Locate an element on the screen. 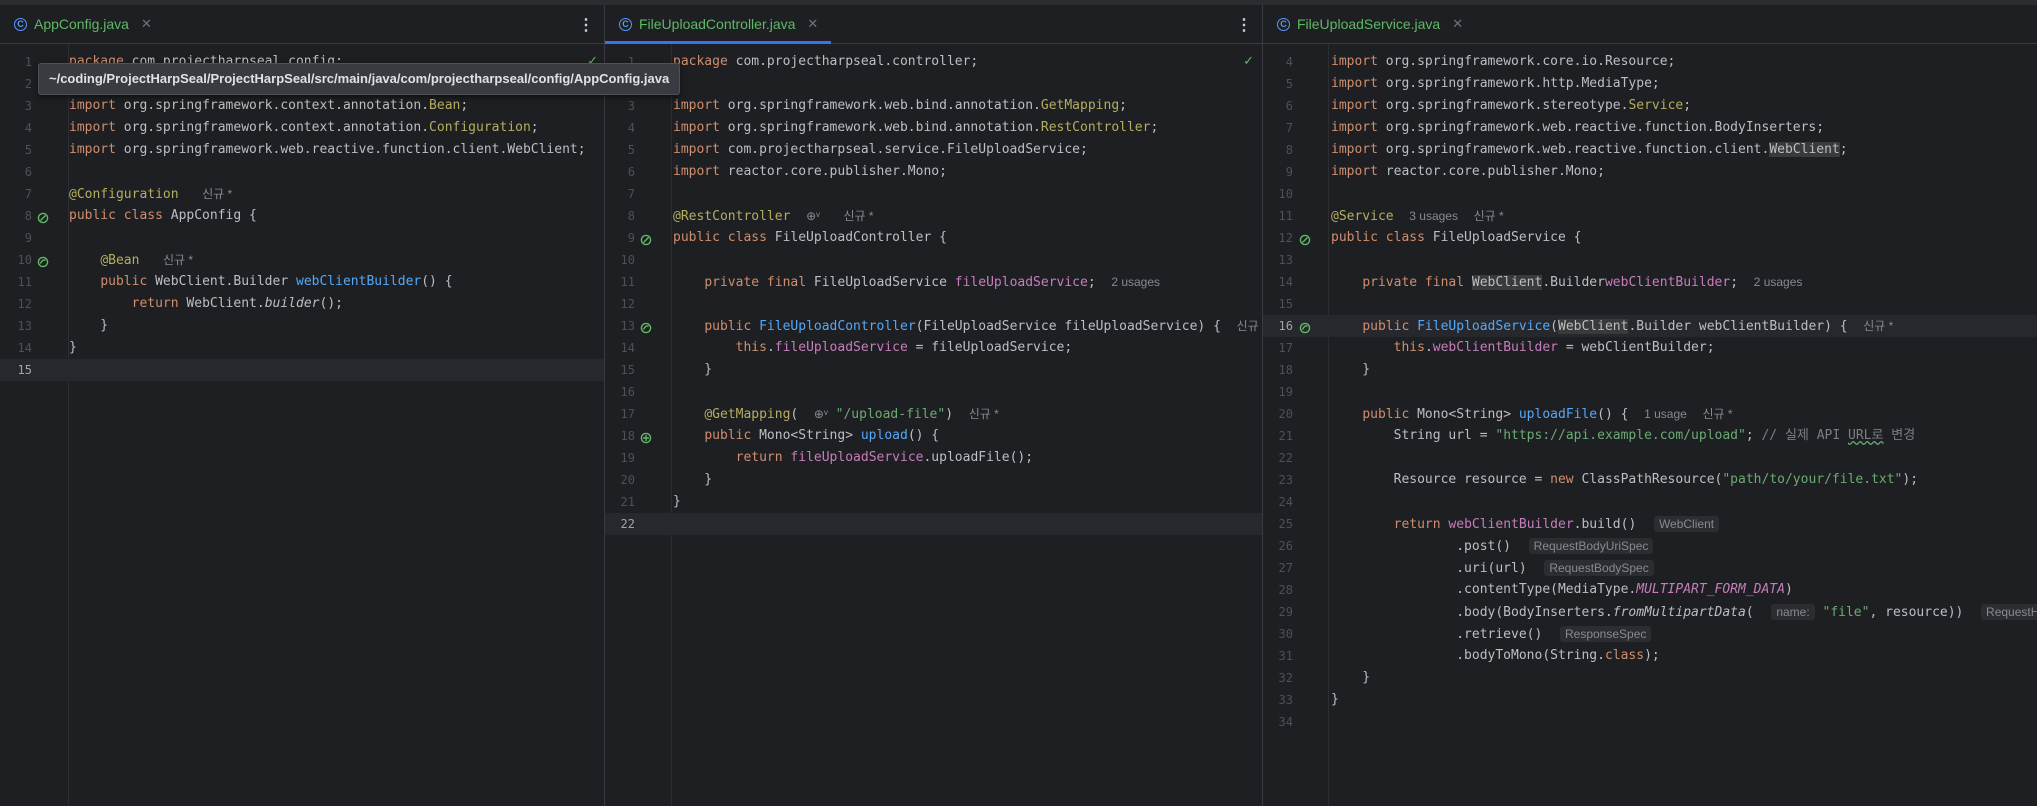 This screenshot has height=806, width=2037. type-hint: RequestHeadersSpec is located at coordinates (2009, 612).